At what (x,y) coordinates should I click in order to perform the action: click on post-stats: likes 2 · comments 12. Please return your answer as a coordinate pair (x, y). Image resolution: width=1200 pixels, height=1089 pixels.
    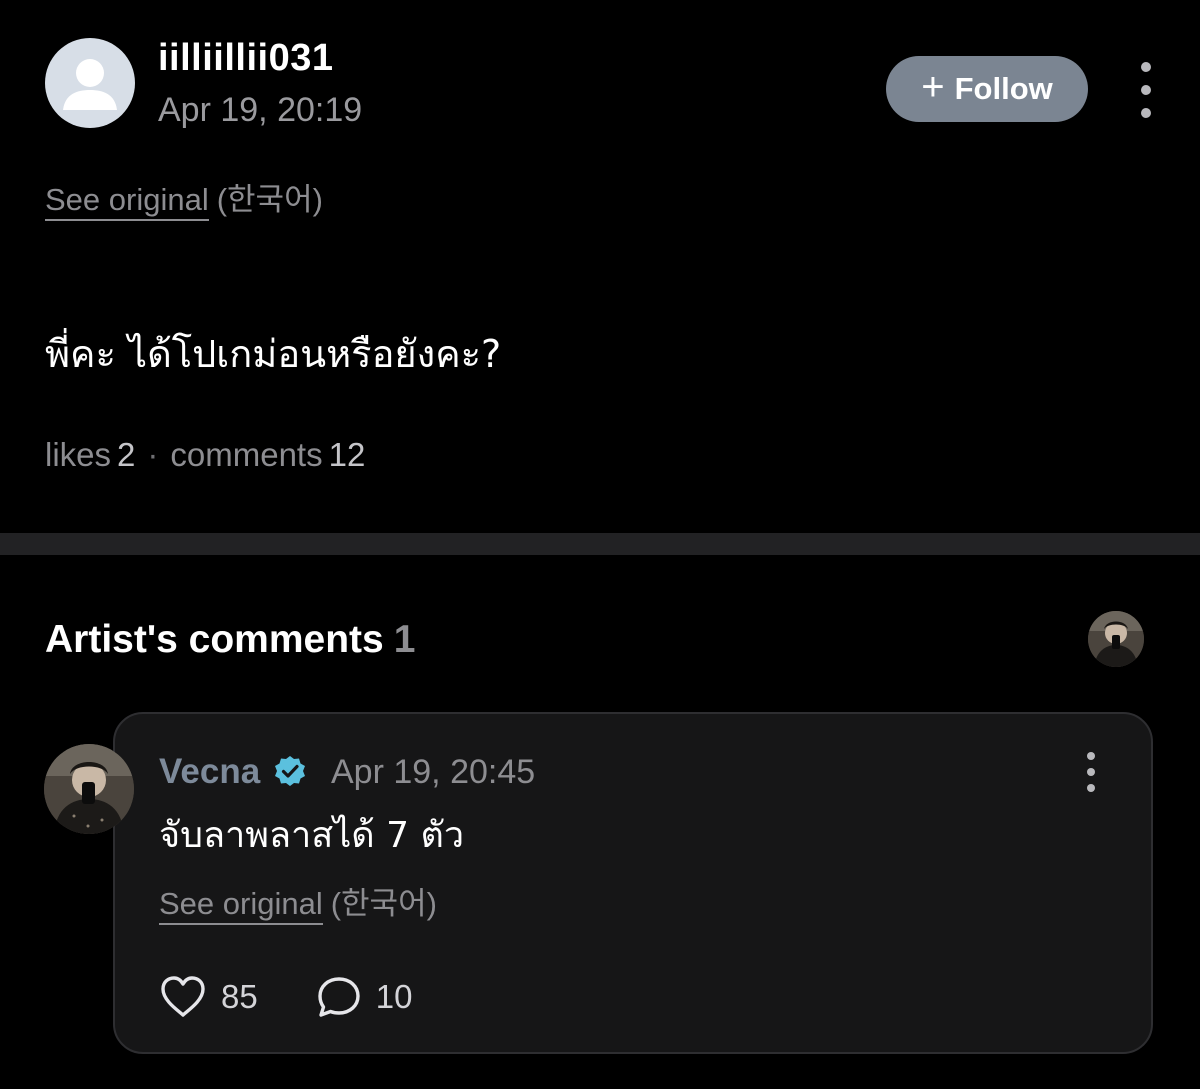
    Looking at the image, I should click on (205, 455).